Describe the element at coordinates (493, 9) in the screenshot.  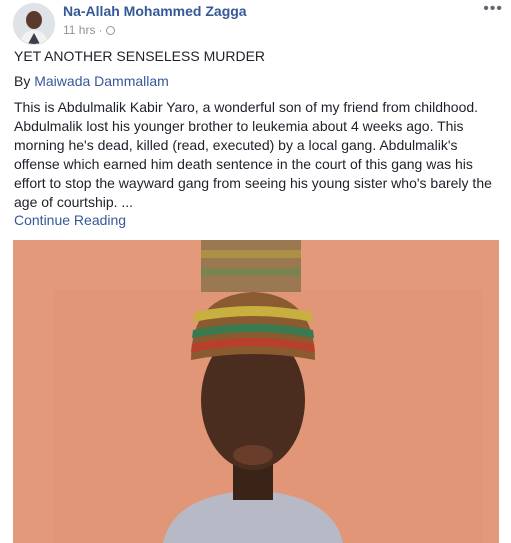
I see `more-options-icon: •••` at that location.